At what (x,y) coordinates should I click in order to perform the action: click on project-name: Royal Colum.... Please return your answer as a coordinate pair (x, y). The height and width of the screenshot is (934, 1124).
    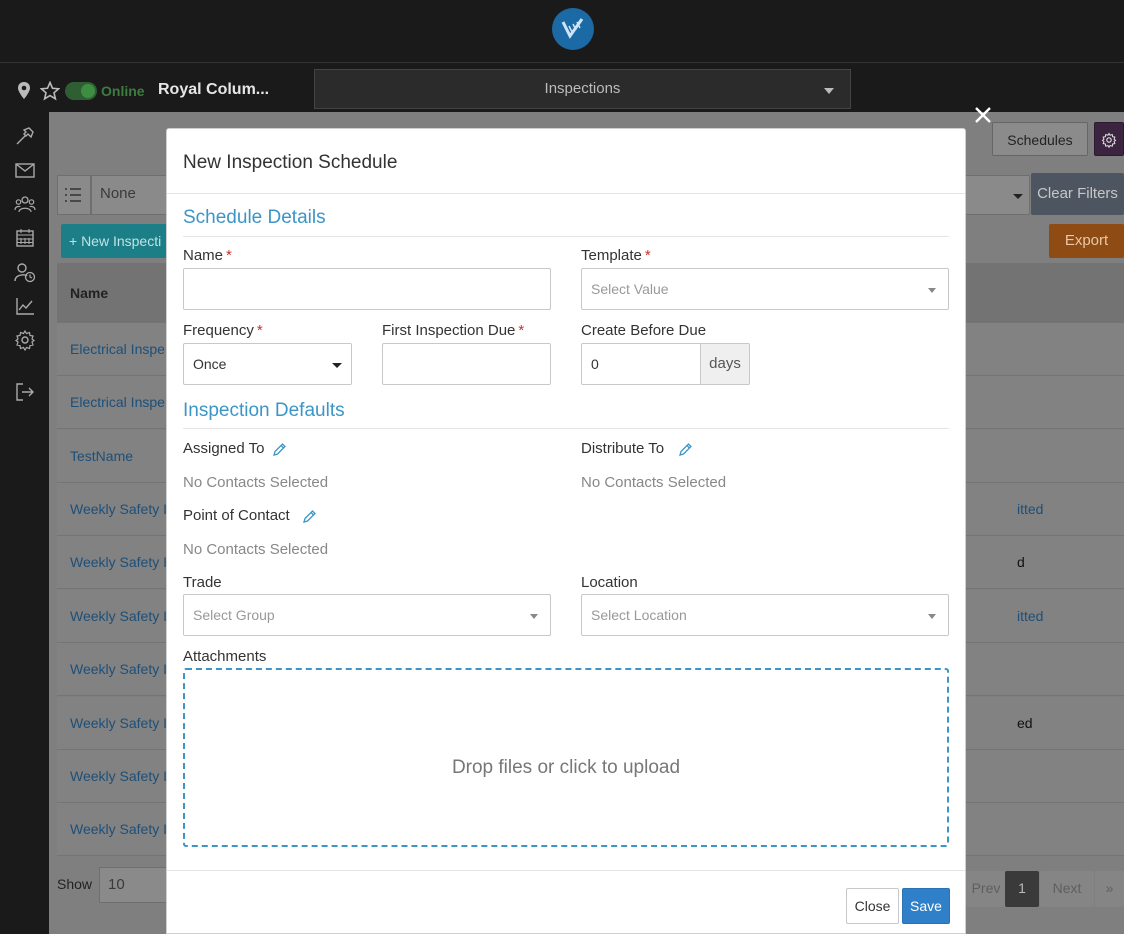
    Looking at the image, I should click on (213, 90).